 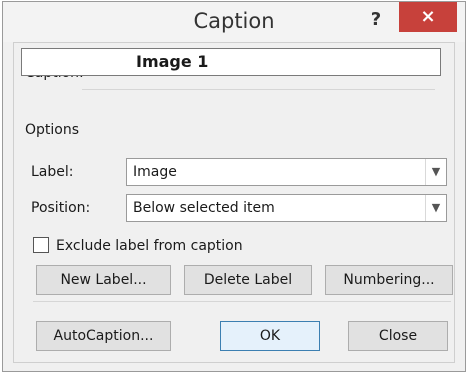 I want to click on button-row-separator, so click(x=242, y=301).